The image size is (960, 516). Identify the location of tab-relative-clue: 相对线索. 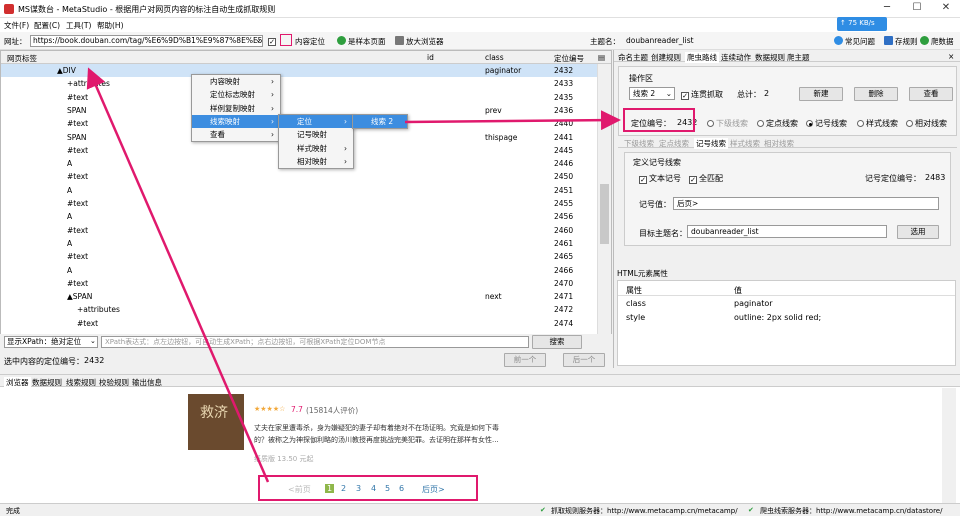
(779, 143).